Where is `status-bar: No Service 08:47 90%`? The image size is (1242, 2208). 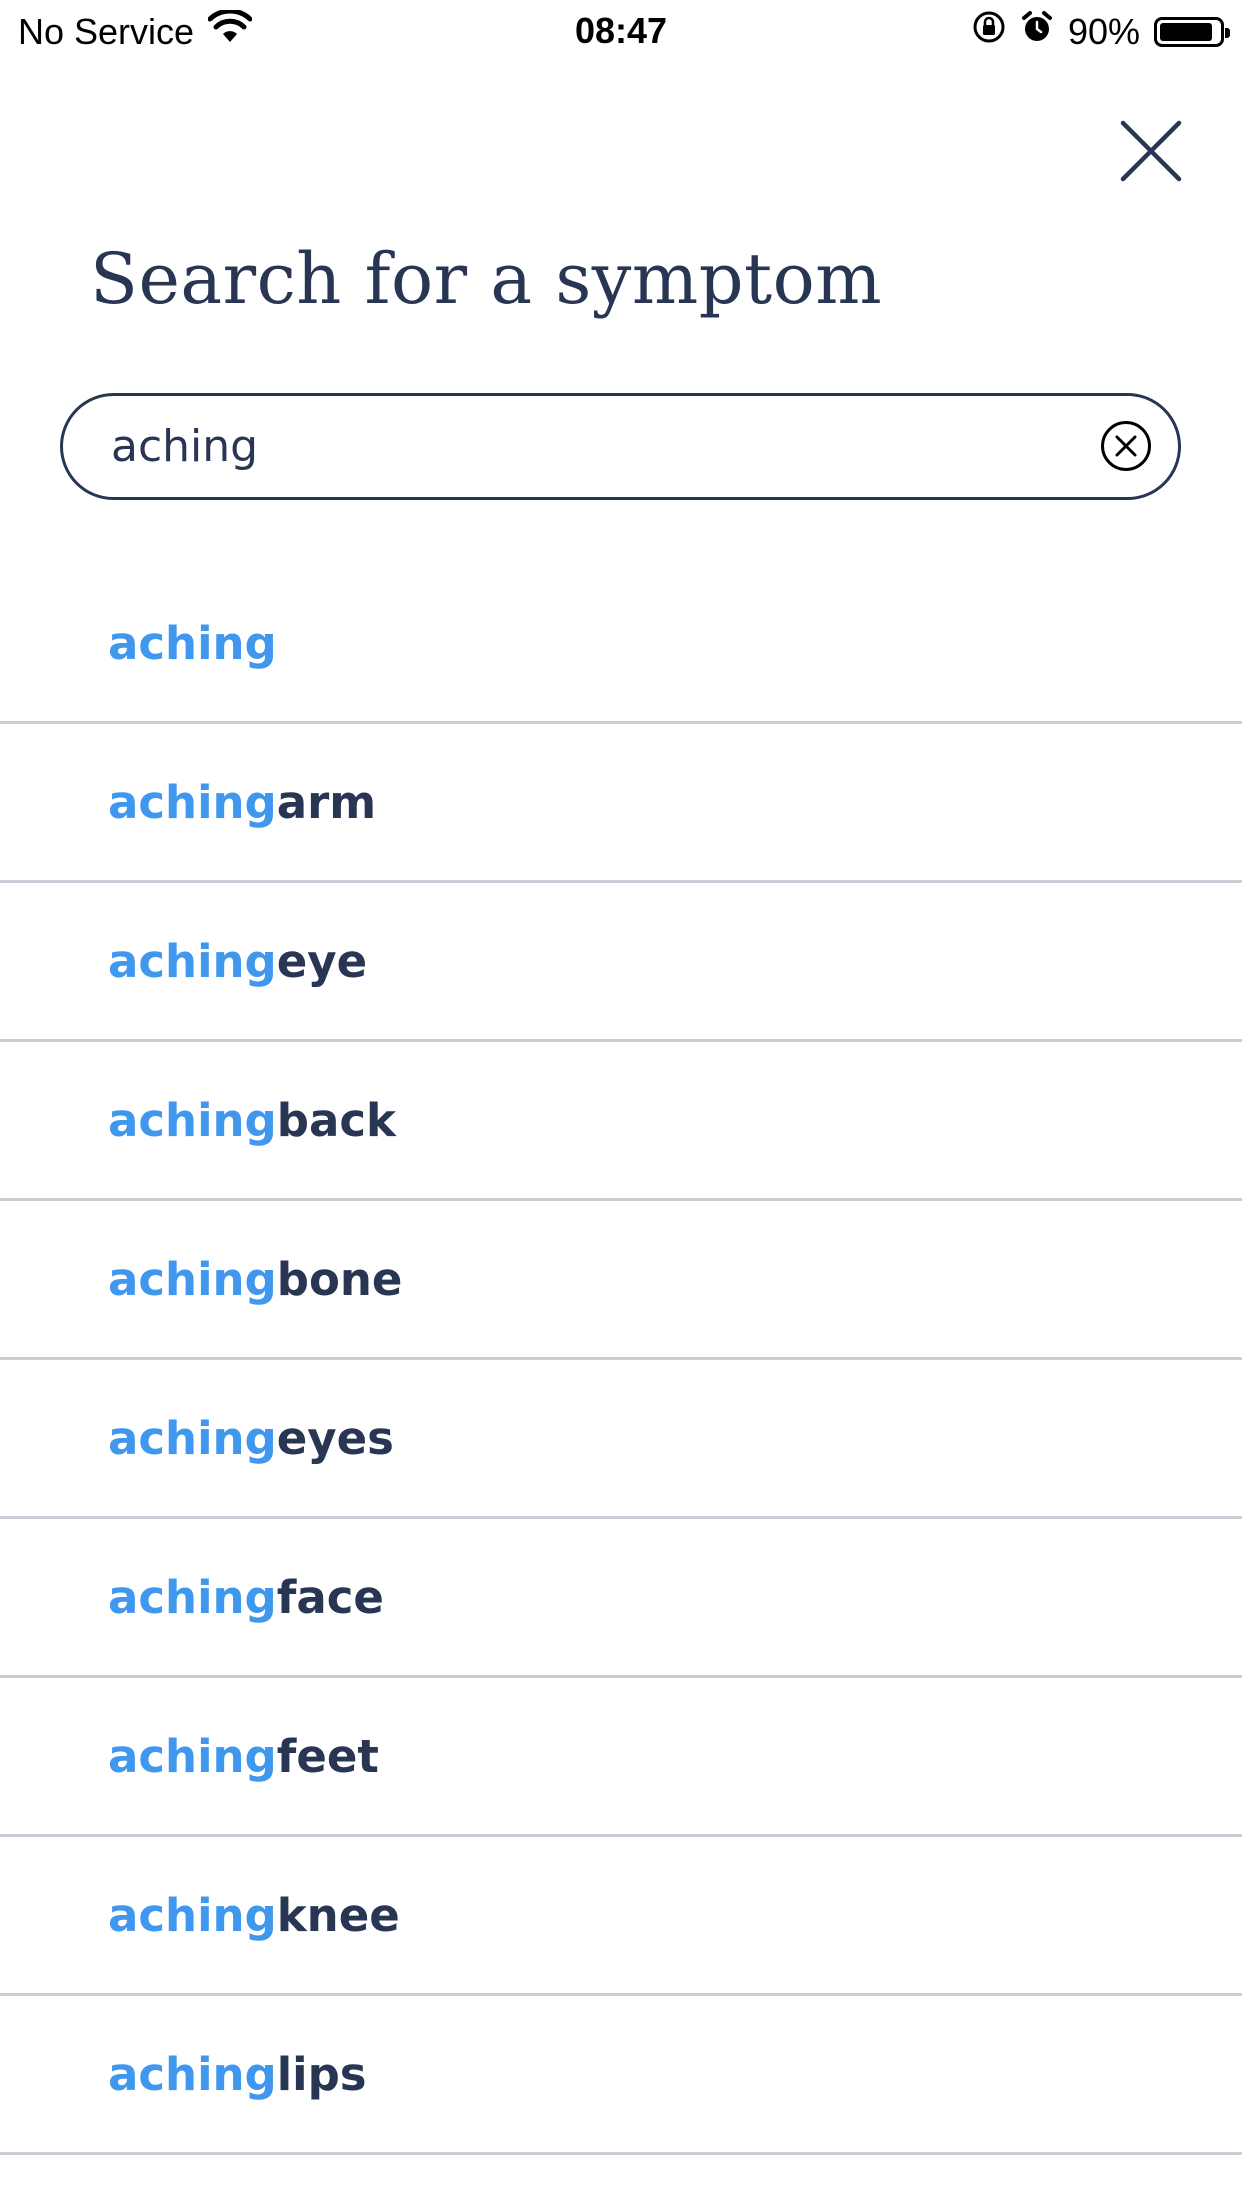 status-bar: No Service 08:47 90% is located at coordinates (621, 31).